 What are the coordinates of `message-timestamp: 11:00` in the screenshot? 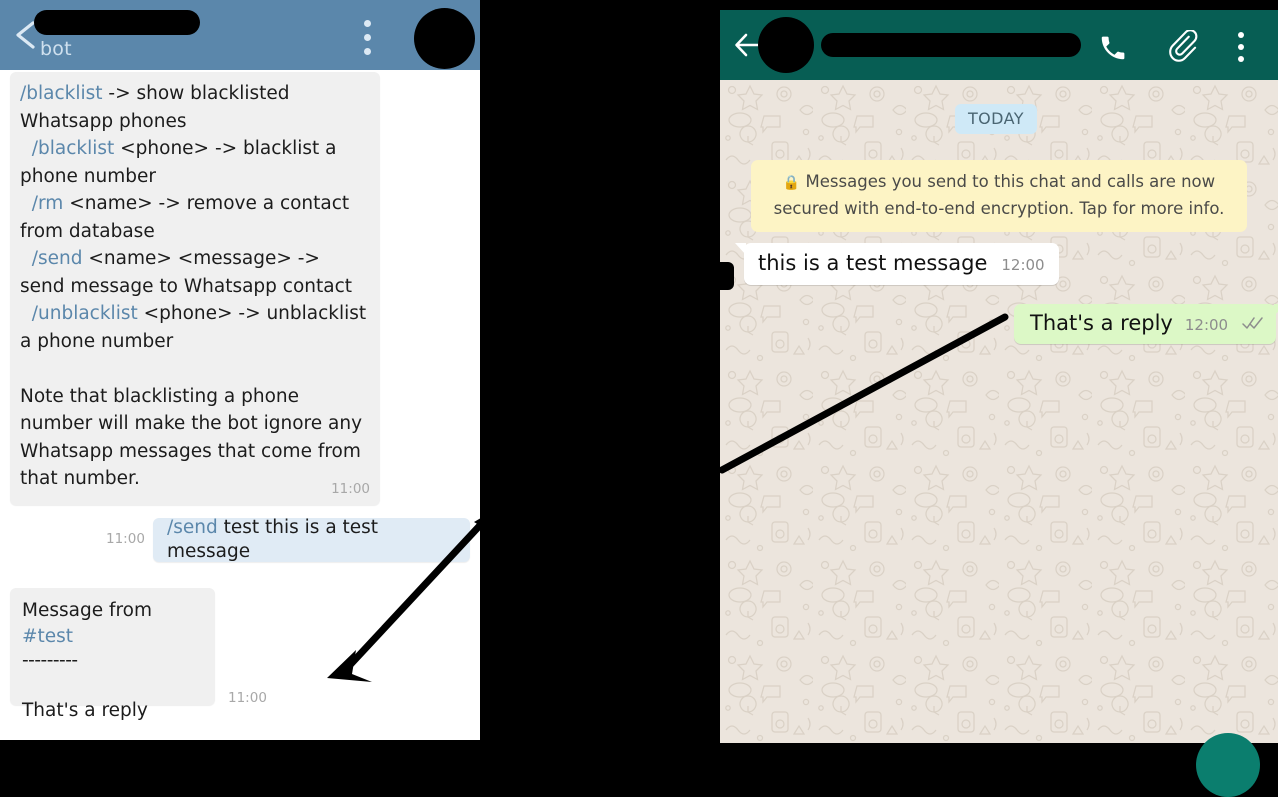 It's located at (350, 488).